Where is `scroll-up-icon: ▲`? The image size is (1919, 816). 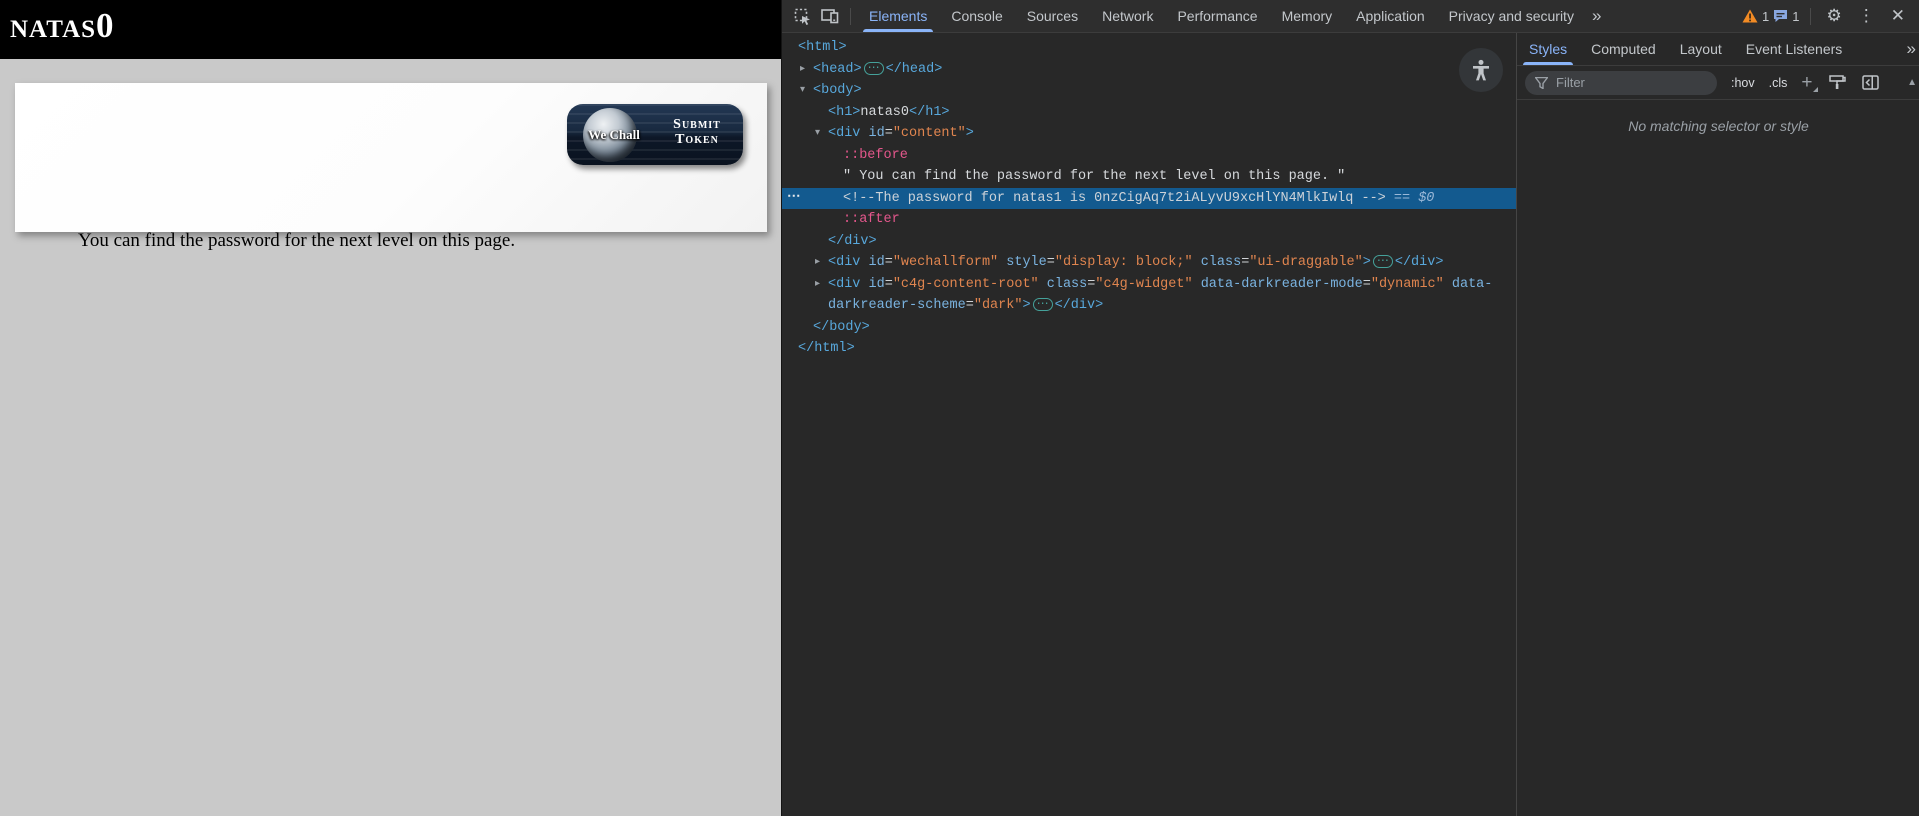 scroll-up-icon: ▲ is located at coordinates (1912, 82).